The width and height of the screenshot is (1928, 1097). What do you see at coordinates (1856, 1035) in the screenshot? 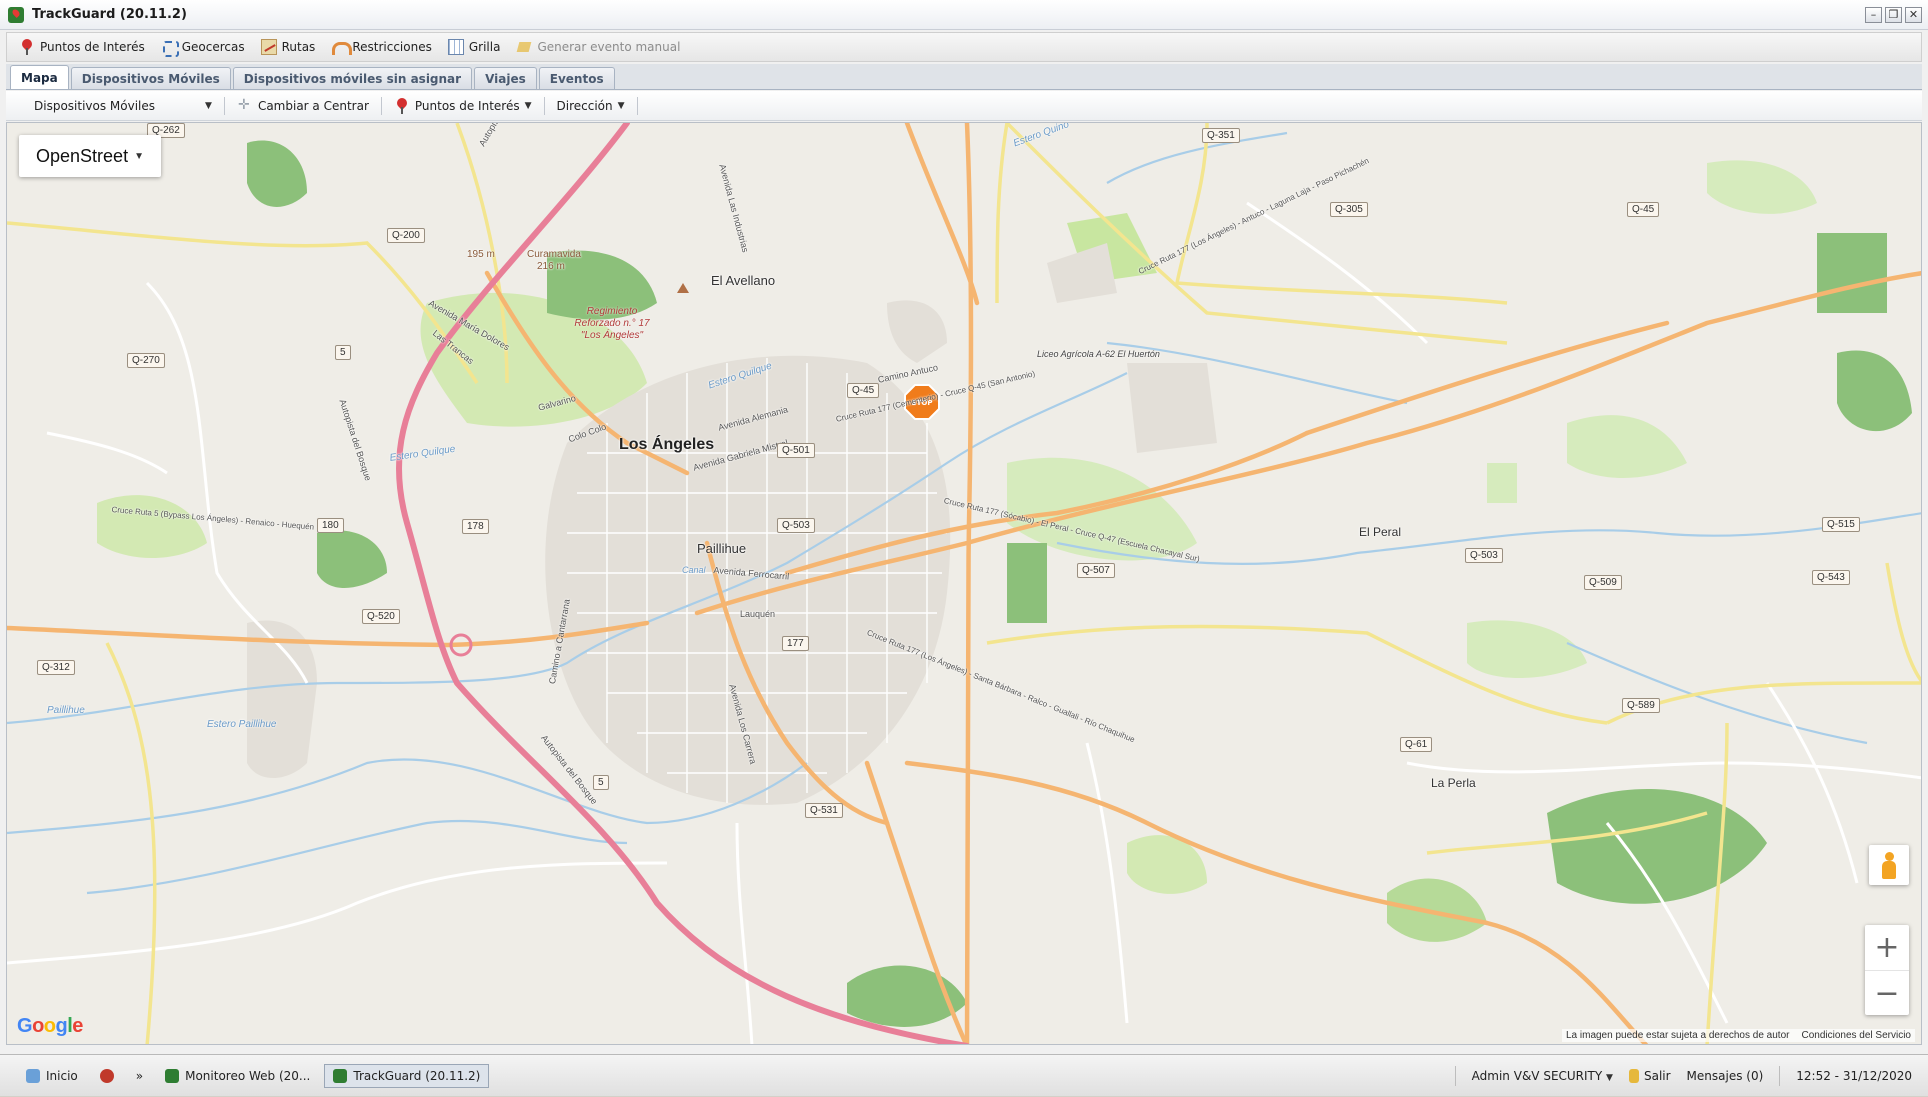
I see `terms-of-service-link: Condiciones del Servicio` at bounding box center [1856, 1035].